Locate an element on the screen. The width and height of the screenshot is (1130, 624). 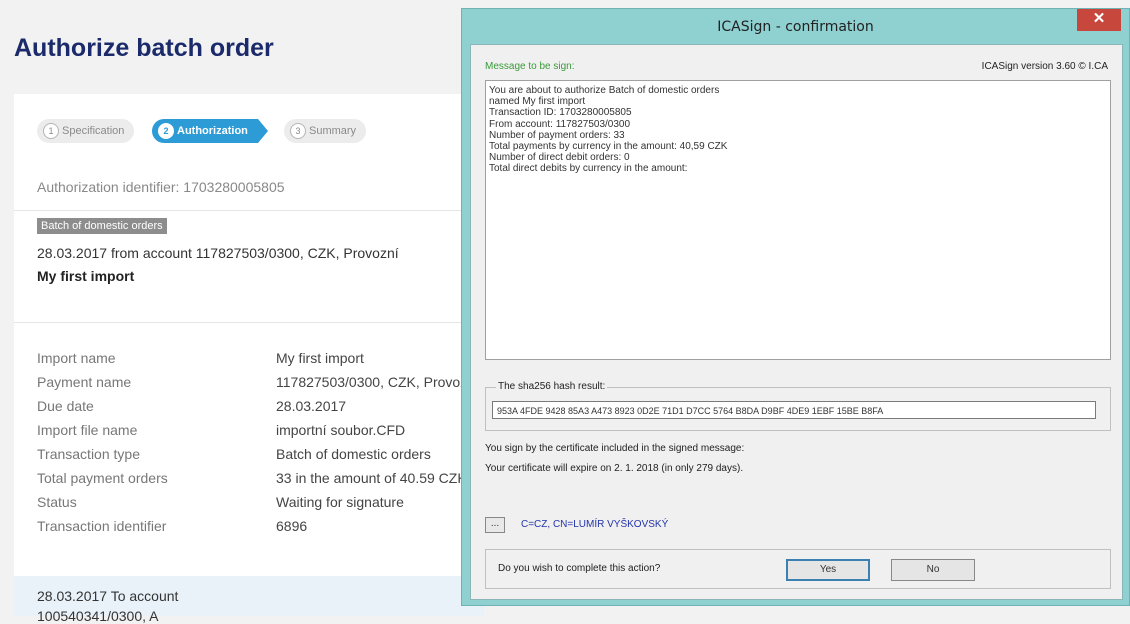
close-button: ✕ is located at coordinates (1099, 20).